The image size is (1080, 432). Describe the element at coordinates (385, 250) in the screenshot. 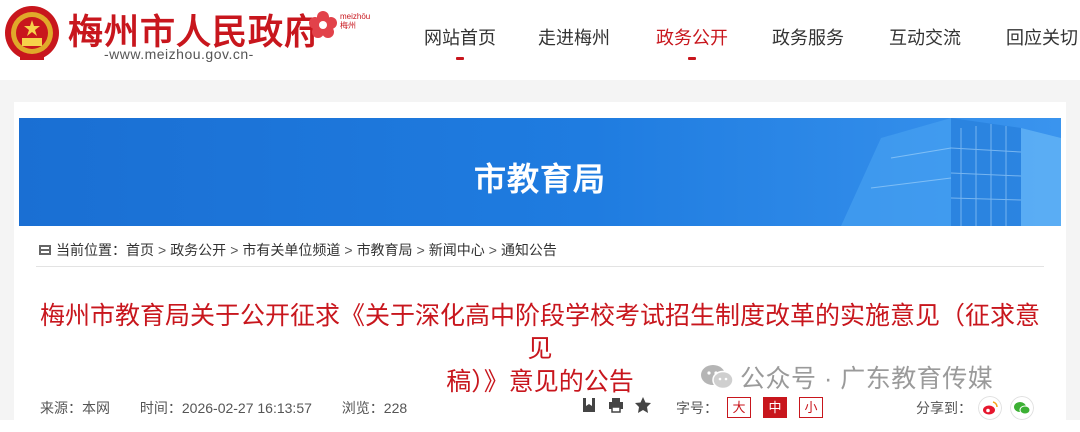

I see `breadcrumb-education-bureau: 市教育局` at that location.